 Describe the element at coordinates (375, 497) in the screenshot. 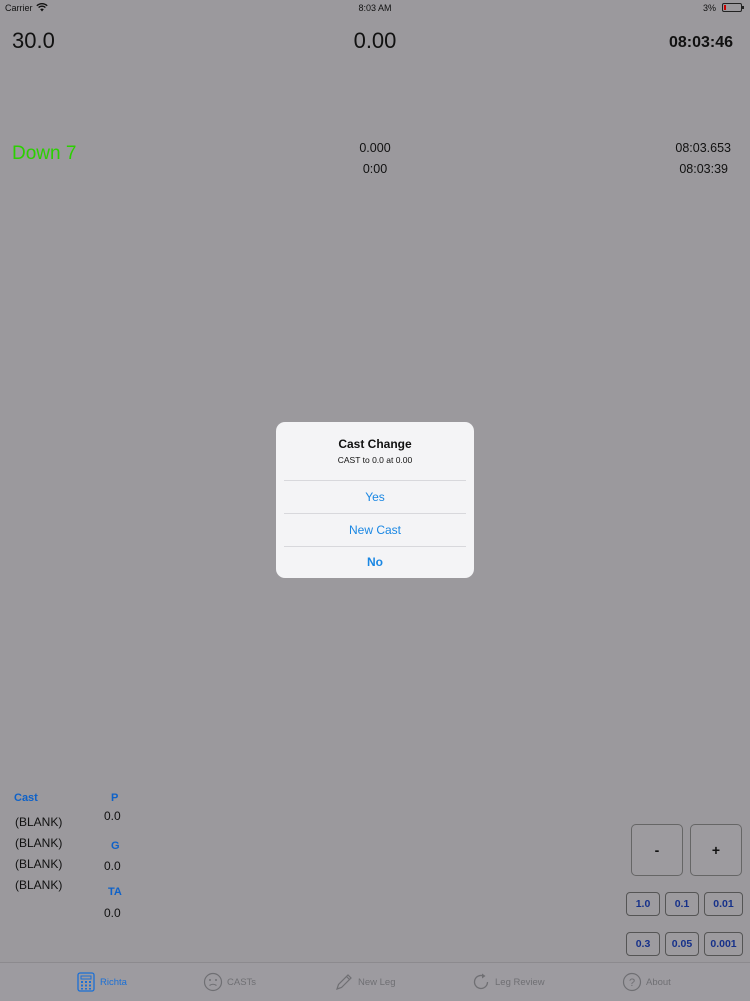

I see `yes-button: Yes` at that location.